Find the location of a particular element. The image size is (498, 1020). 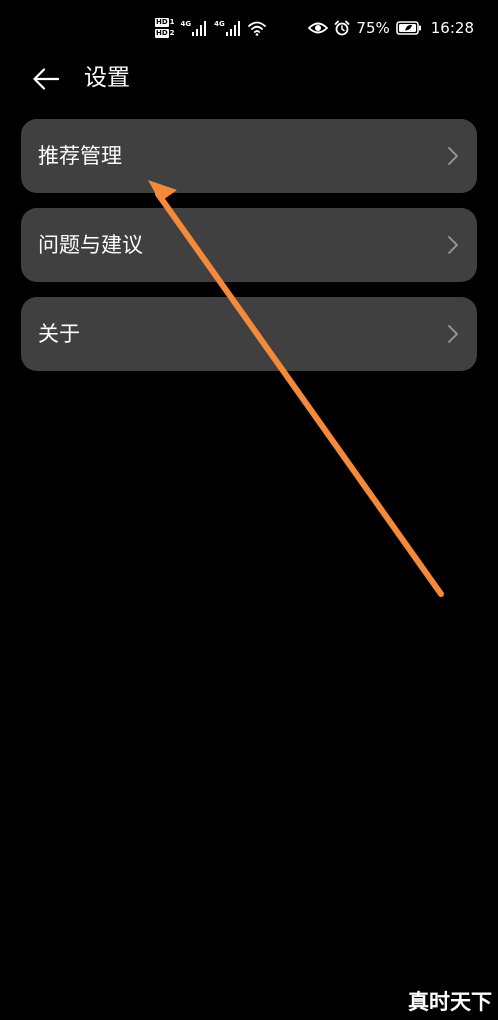

sim1-hd-badge: HD 1 is located at coordinates (165, 22).